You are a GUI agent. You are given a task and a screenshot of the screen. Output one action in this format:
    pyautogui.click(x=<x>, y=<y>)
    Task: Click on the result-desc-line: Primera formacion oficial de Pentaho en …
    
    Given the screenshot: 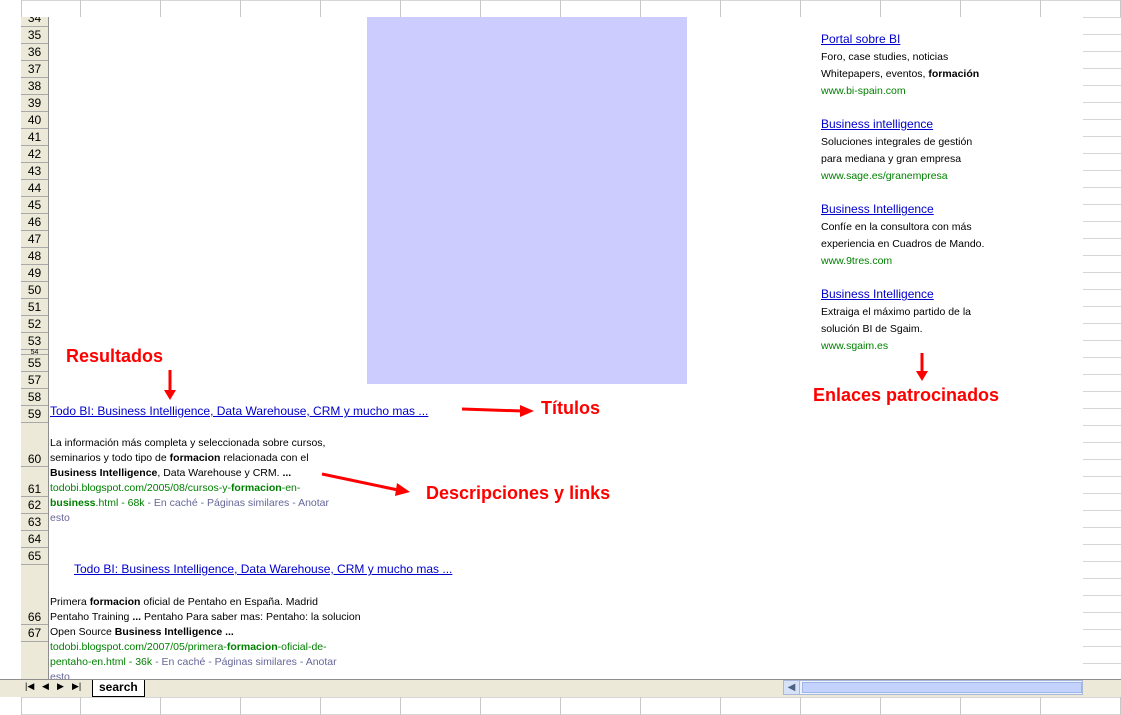 What is the action you would take?
    pyautogui.click(x=184, y=602)
    